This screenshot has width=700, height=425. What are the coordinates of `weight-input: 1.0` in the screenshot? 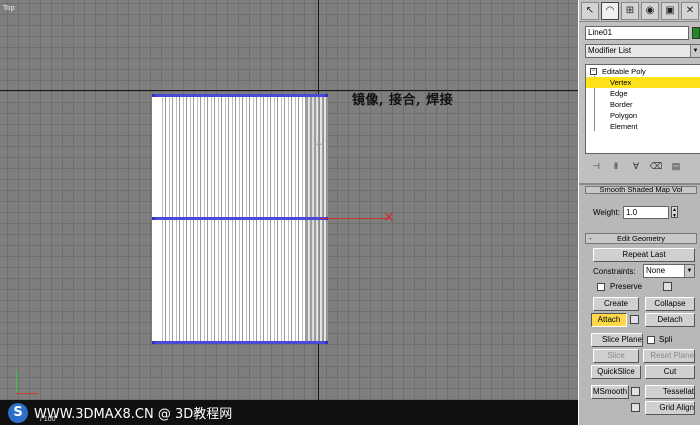 It's located at (646, 212).